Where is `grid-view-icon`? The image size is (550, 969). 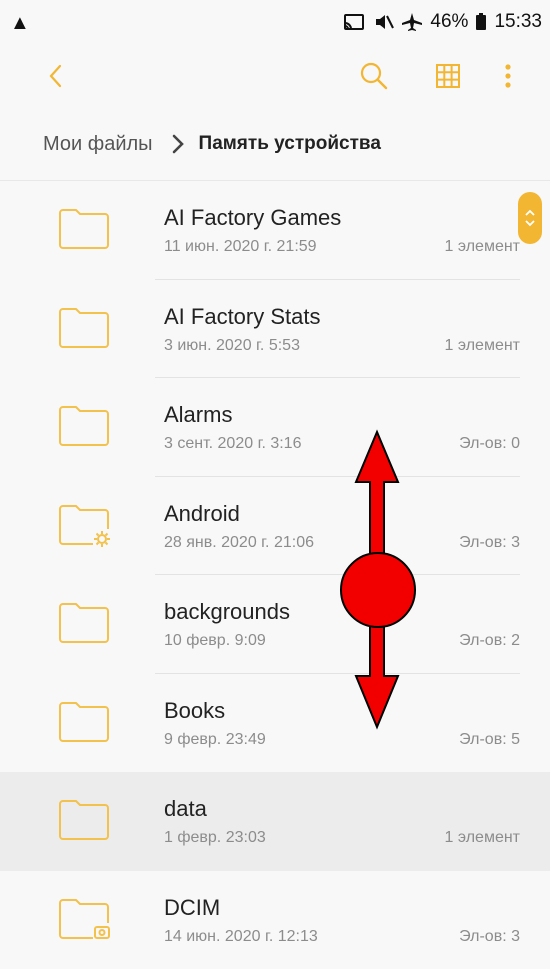
grid-view-icon is located at coordinates (448, 76).